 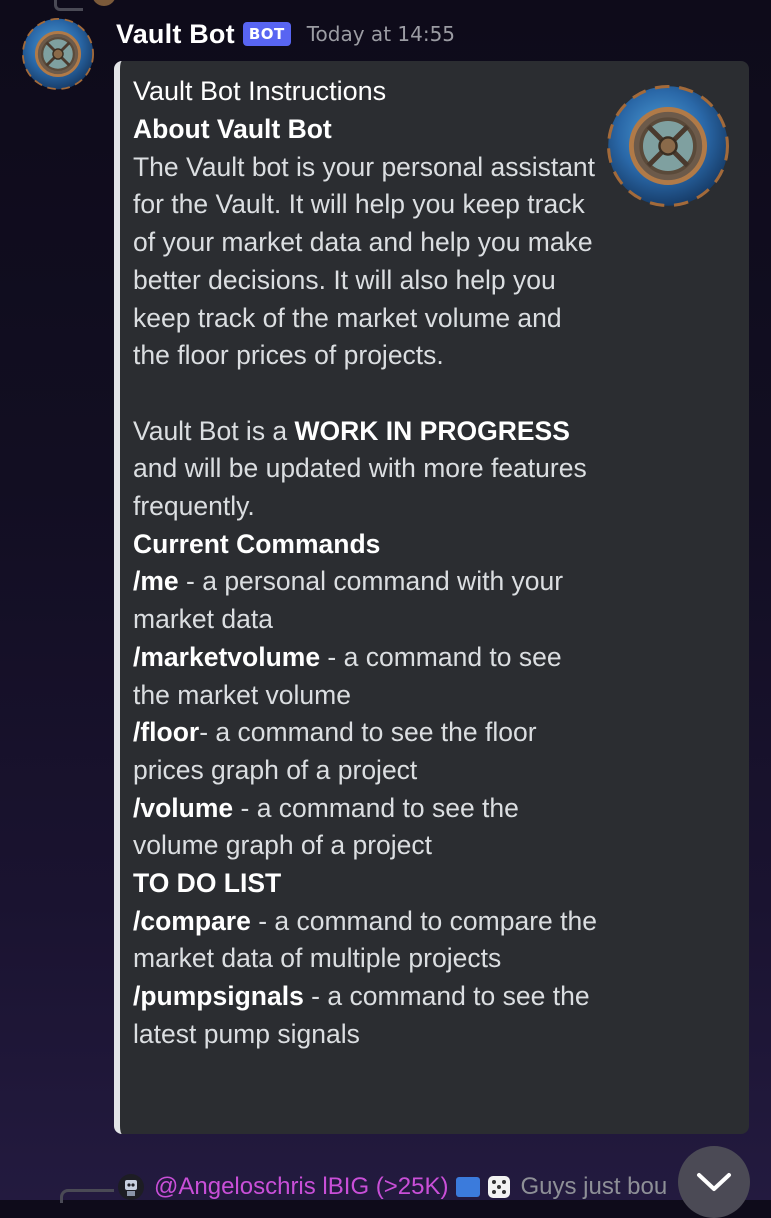 I want to click on current-commands-heading: Current Commands, so click(x=257, y=543).